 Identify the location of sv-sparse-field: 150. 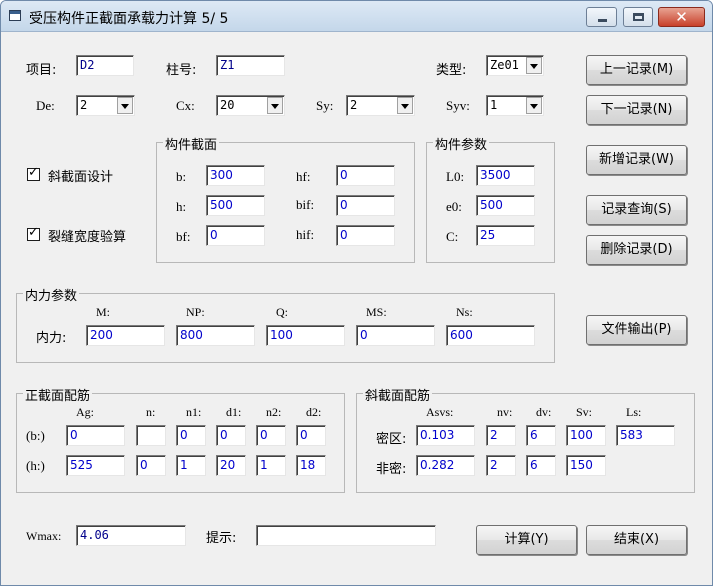
(586, 465).